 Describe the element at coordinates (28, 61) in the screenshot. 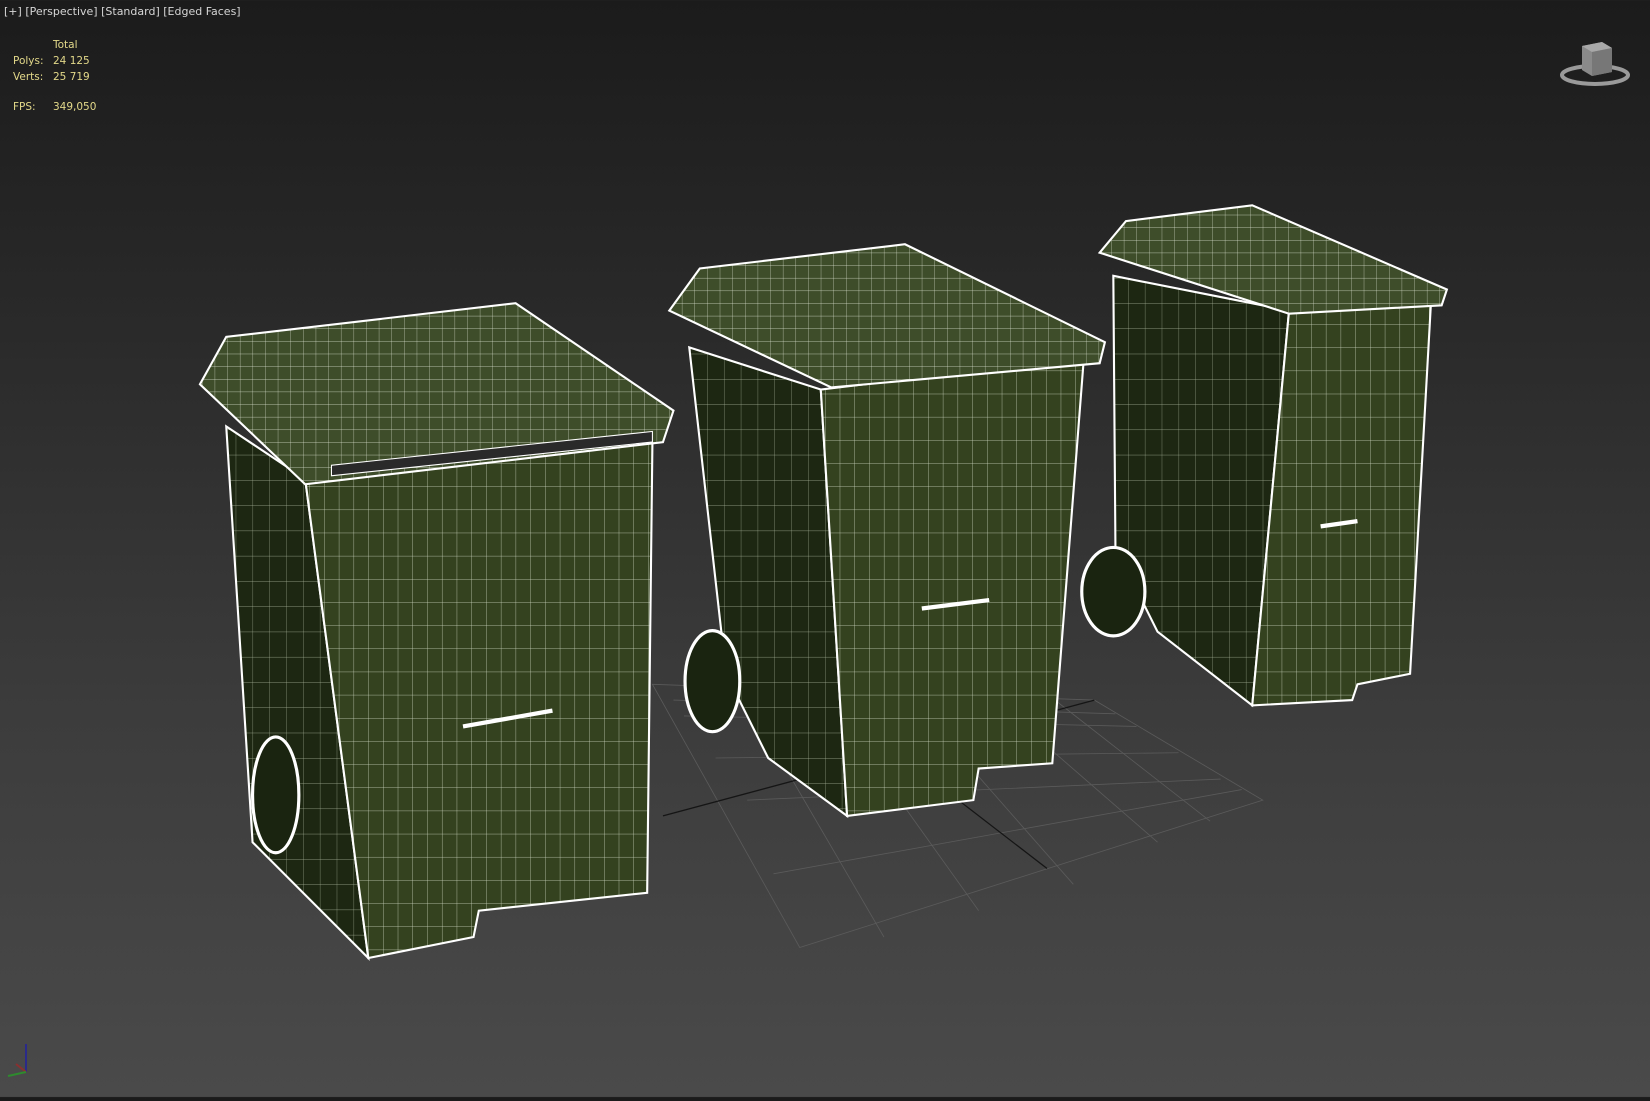

I see `polys-label: Polys:` at that location.